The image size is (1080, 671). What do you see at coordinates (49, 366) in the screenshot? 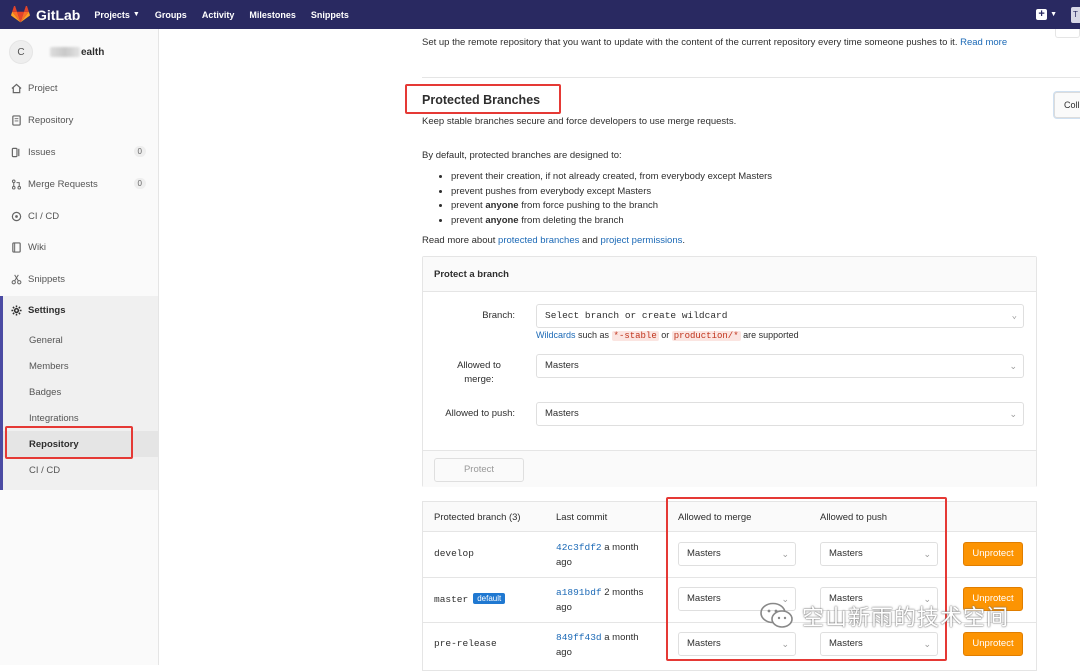
I see `settings-sub-members: Members` at bounding box center [49, 366].